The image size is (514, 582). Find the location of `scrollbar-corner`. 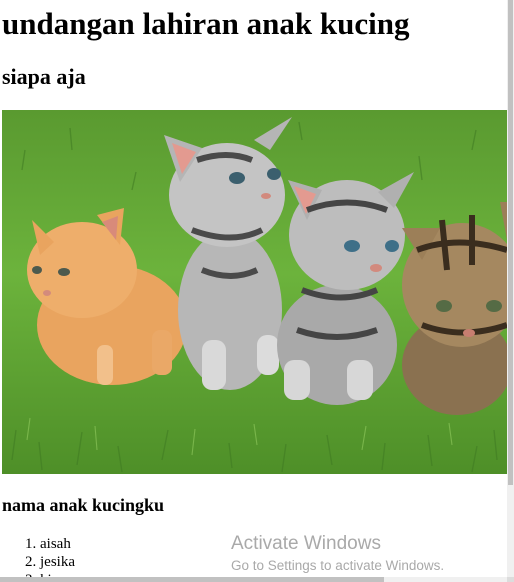

scrollbar-corner is located at coordinates (510, 579).